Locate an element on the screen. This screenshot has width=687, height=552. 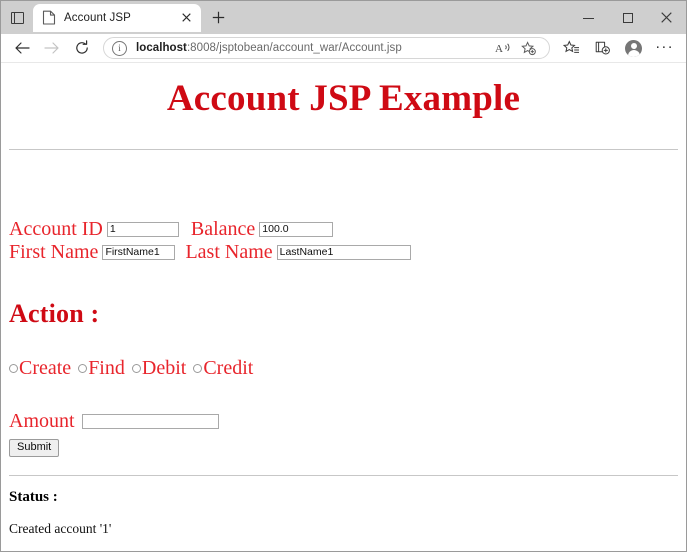
radio-label: Credit is located at coordinates (228, 368).